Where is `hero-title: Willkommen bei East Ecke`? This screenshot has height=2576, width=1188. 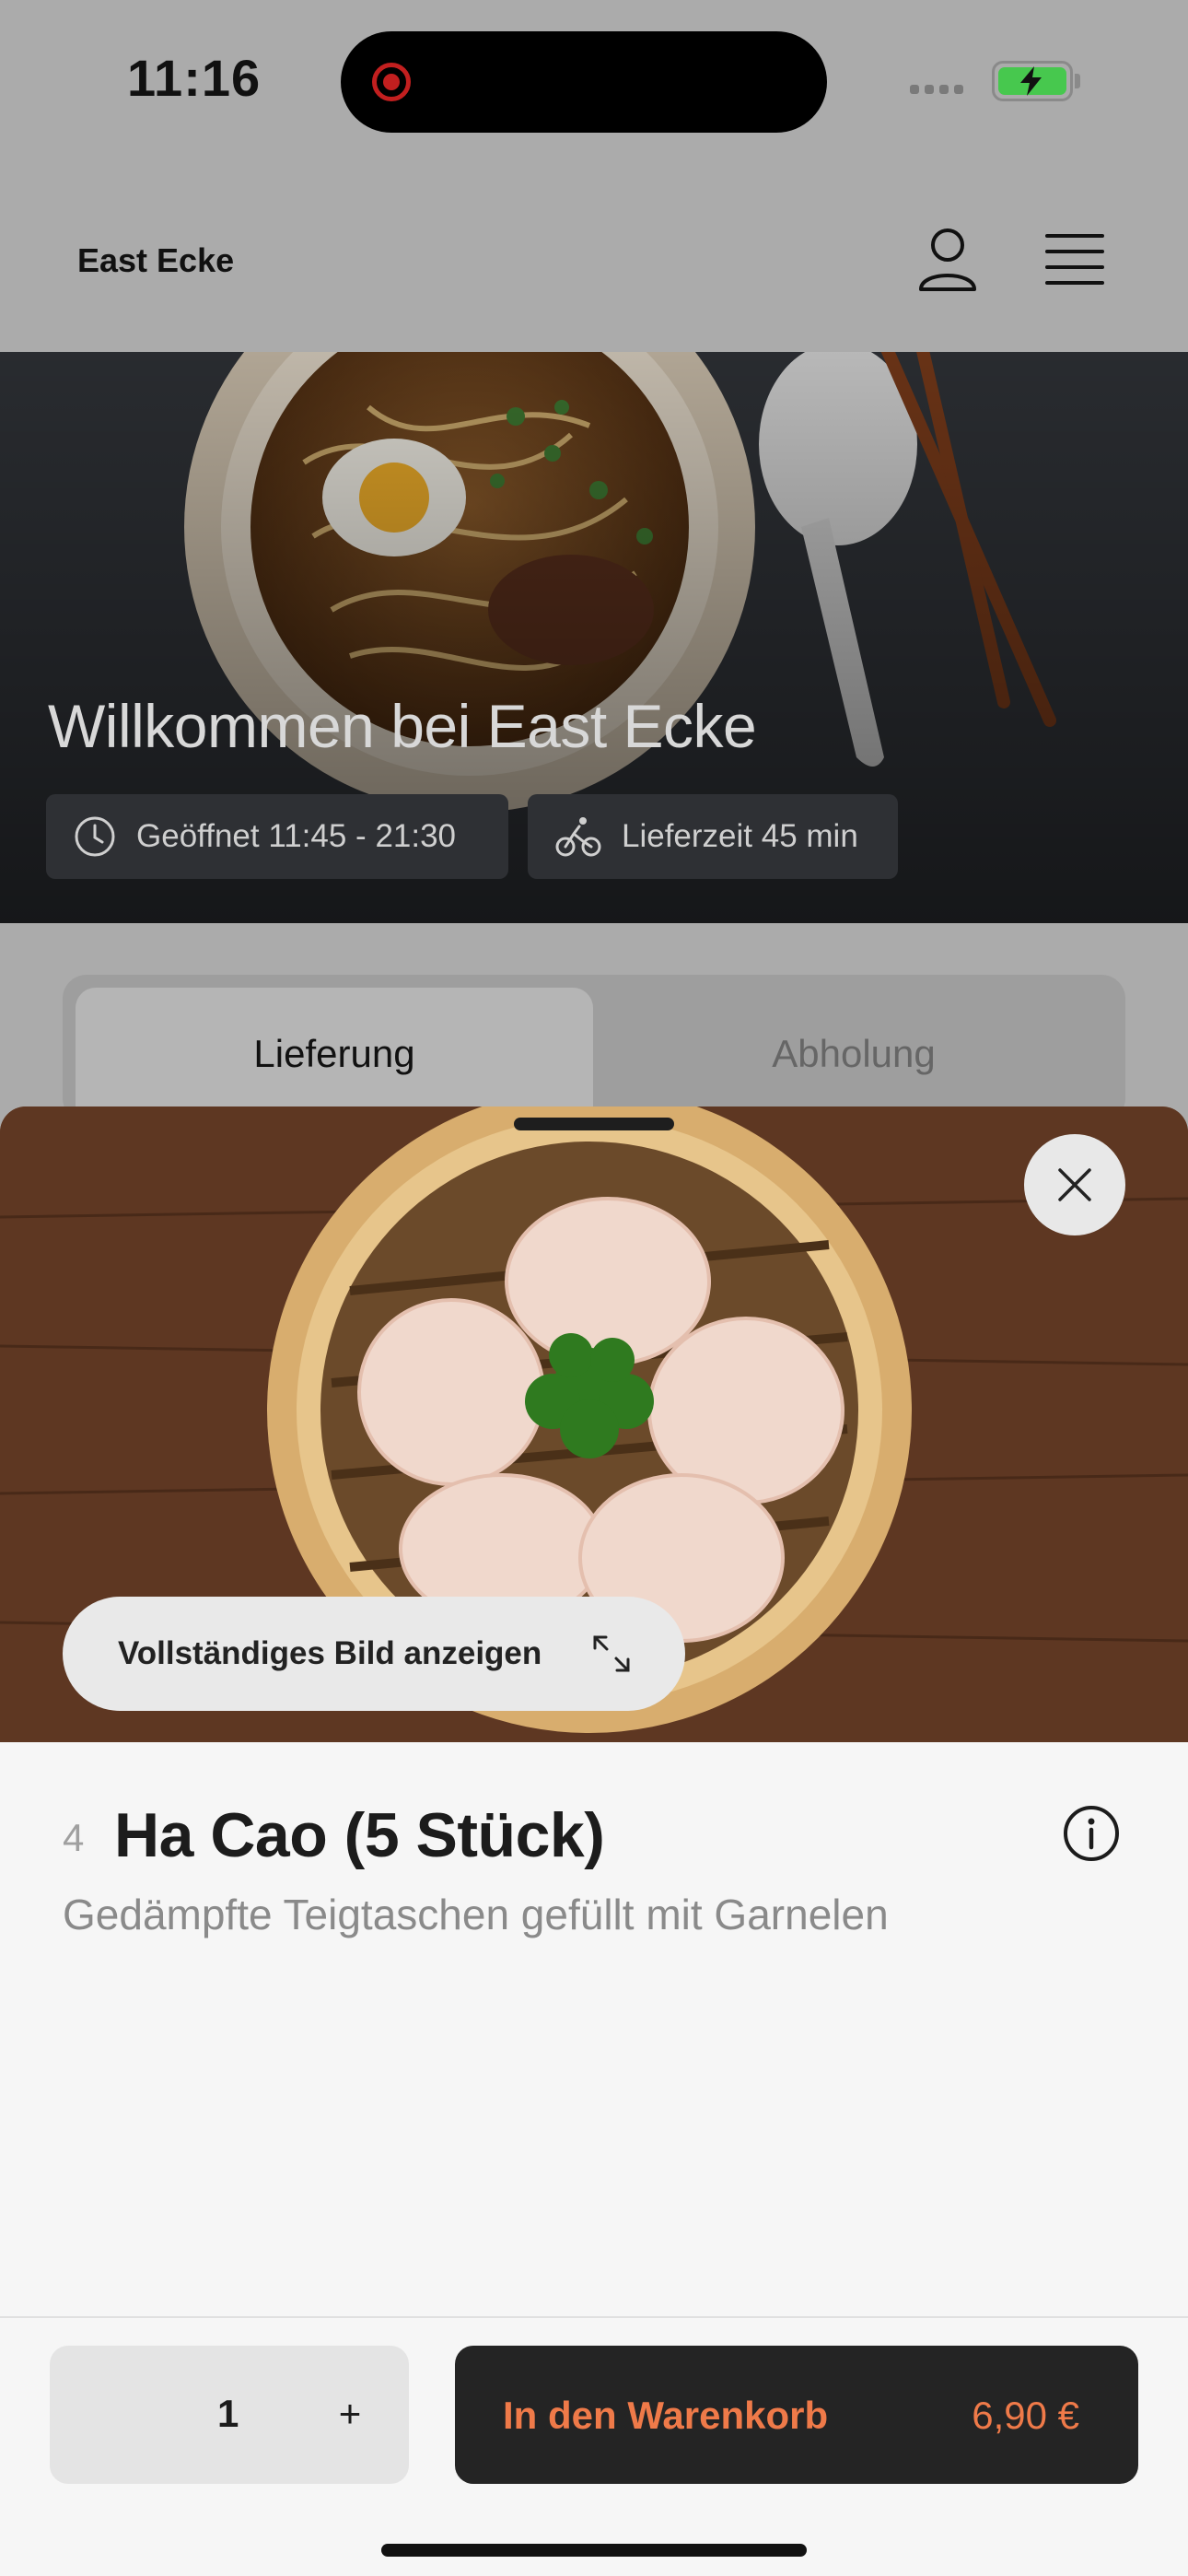
hero-title: Willkommen bei East Ecke is located at coordinates (402, 726).